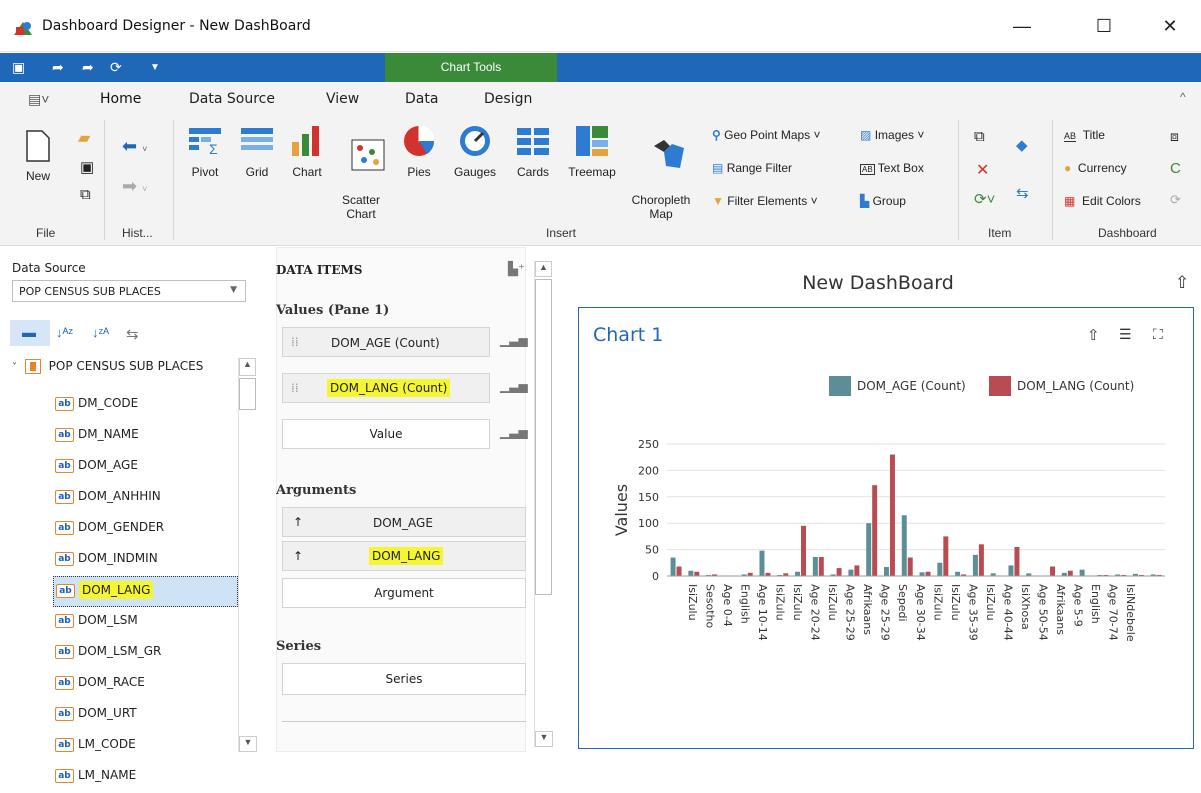  Describe the element at coordinates (766, 135) in the screenshot. I see `geo-point-maps-button: ⚲ Geo Point Maps ˅` at that location.